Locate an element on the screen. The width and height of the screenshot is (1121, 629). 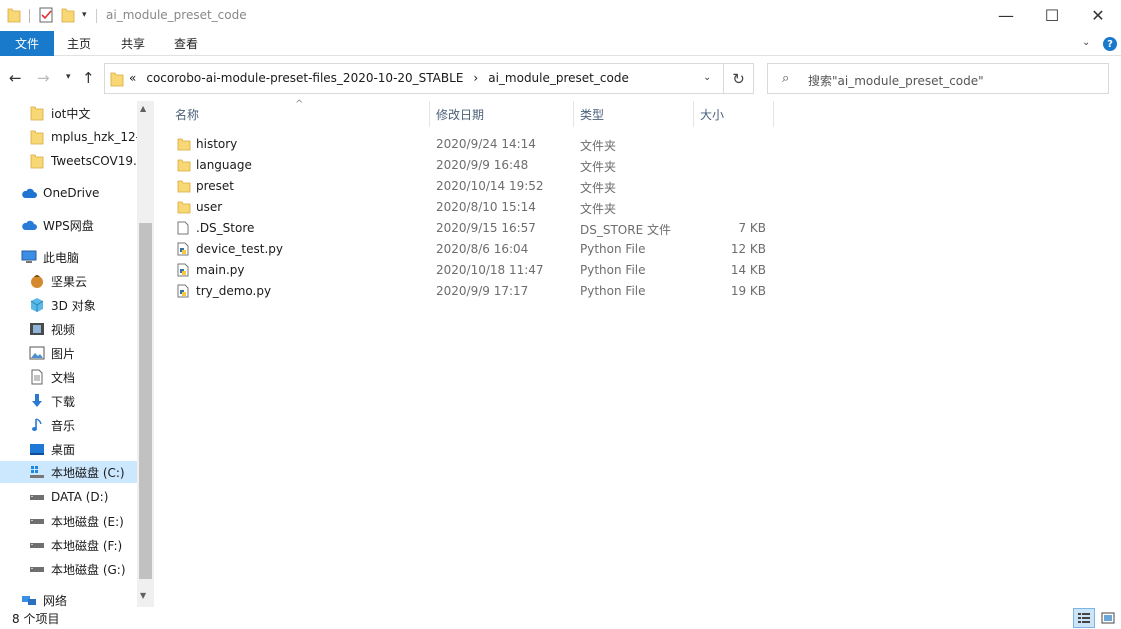
sidebar-item-onedrive: OneDrive is located at coordinates (60, 193).